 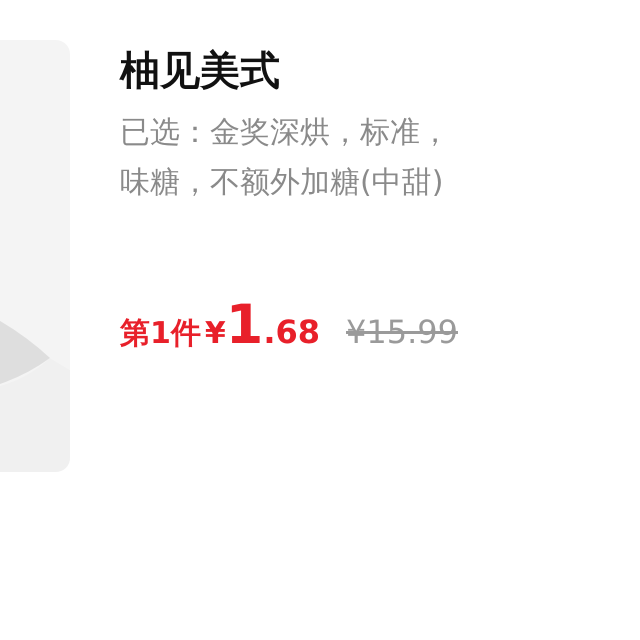 I want to click on product-title: 柚见美式, so click(x=200, y=71).